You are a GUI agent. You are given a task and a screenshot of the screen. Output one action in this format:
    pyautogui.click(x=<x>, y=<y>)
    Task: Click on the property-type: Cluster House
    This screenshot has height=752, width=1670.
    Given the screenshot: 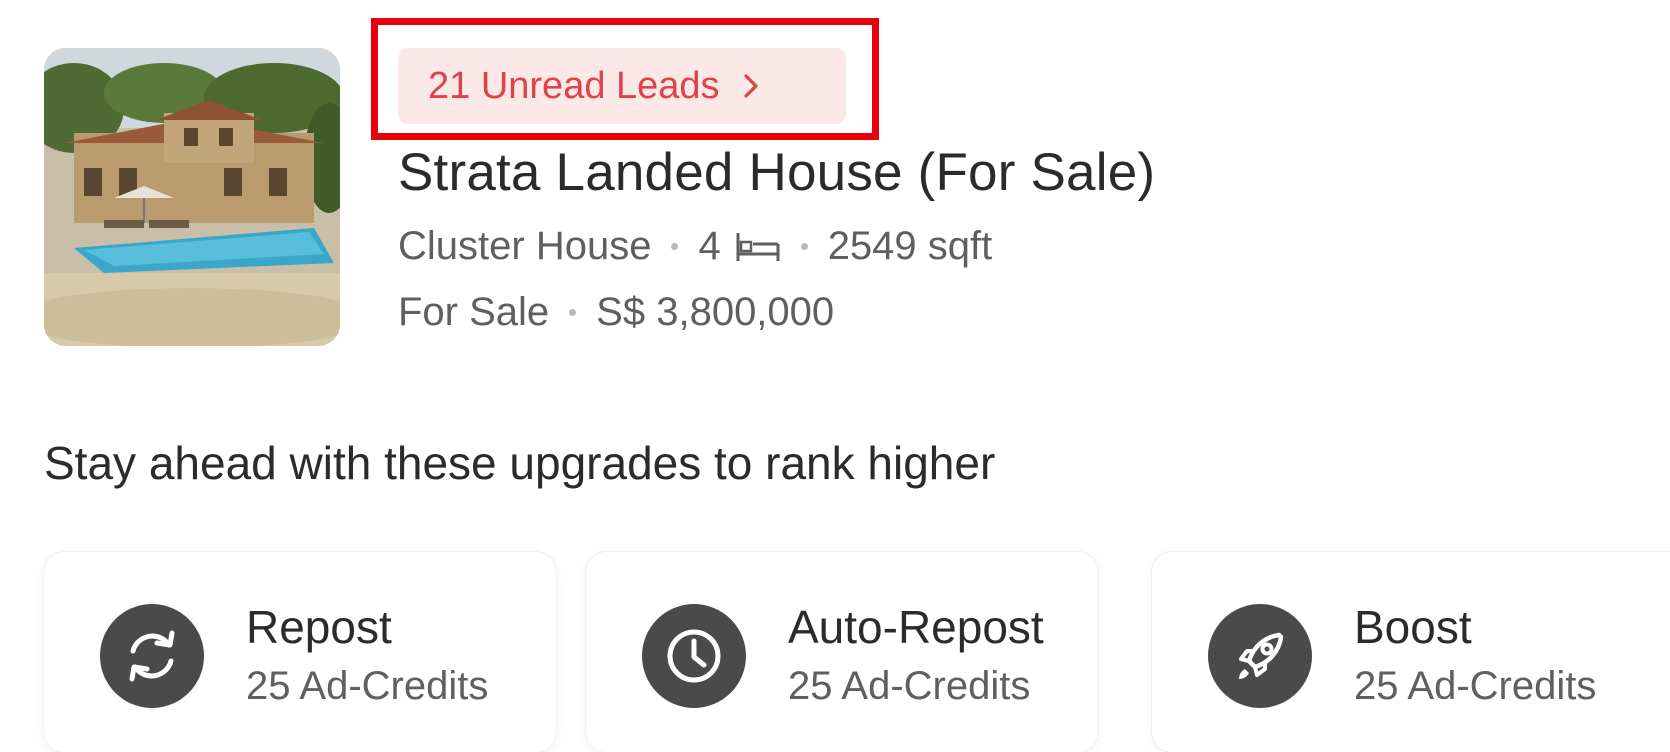 What is the action you would take?
    pyautogui.click(x=525, y=246)
    